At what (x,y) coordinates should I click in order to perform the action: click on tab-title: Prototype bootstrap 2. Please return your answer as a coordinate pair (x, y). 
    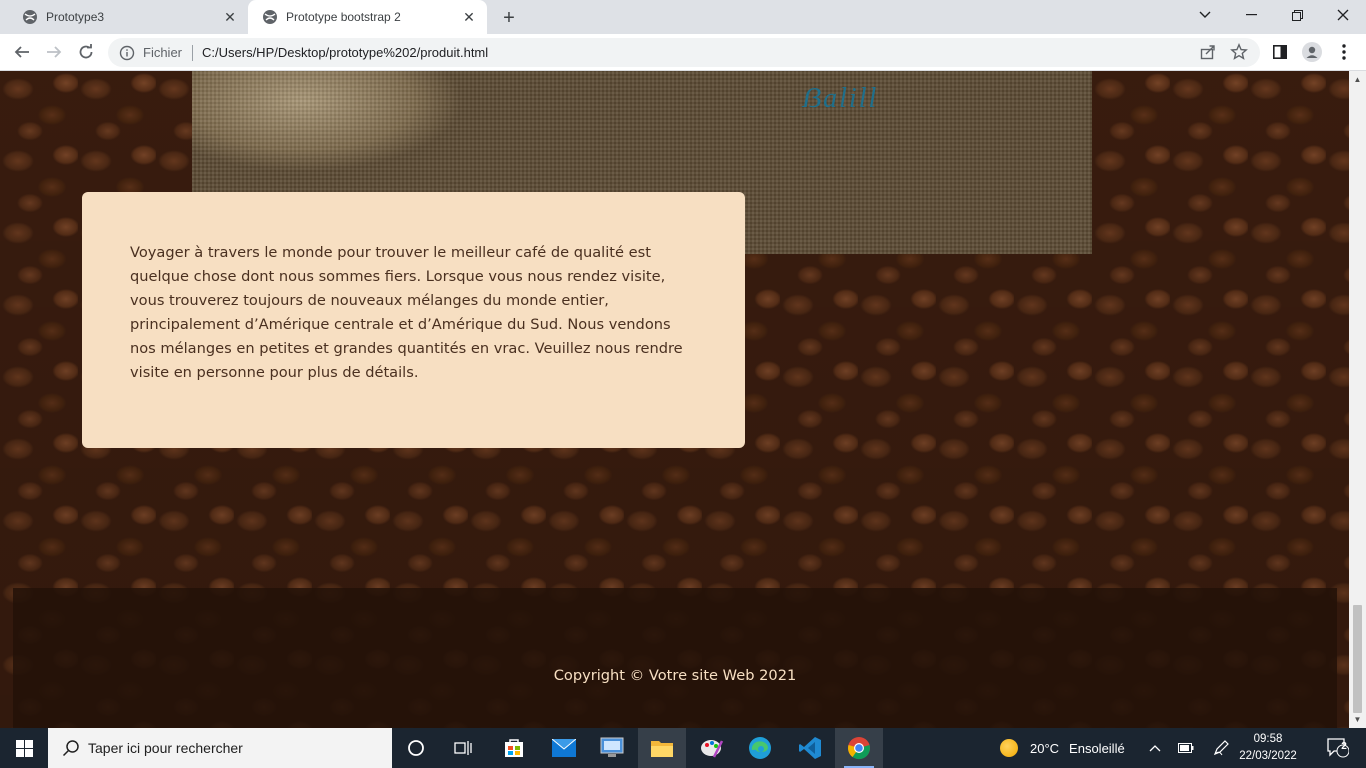
    Looking at the image, I should click on (343, 17).